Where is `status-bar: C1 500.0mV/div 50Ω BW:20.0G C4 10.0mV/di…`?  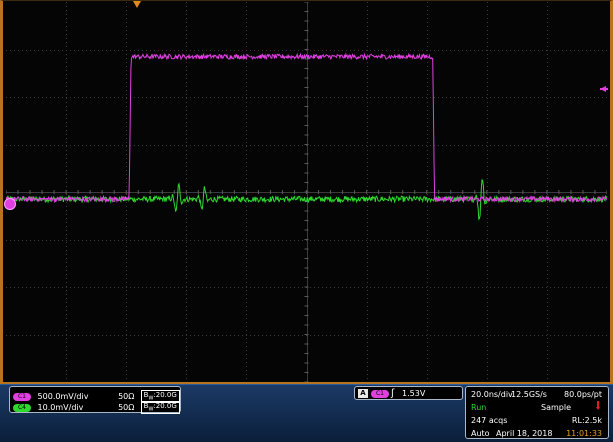
status-bar: C1 500.0mV/div 50Ω BW:20.0G C4 10.0mV/di… is located at coordinates (306, 413).